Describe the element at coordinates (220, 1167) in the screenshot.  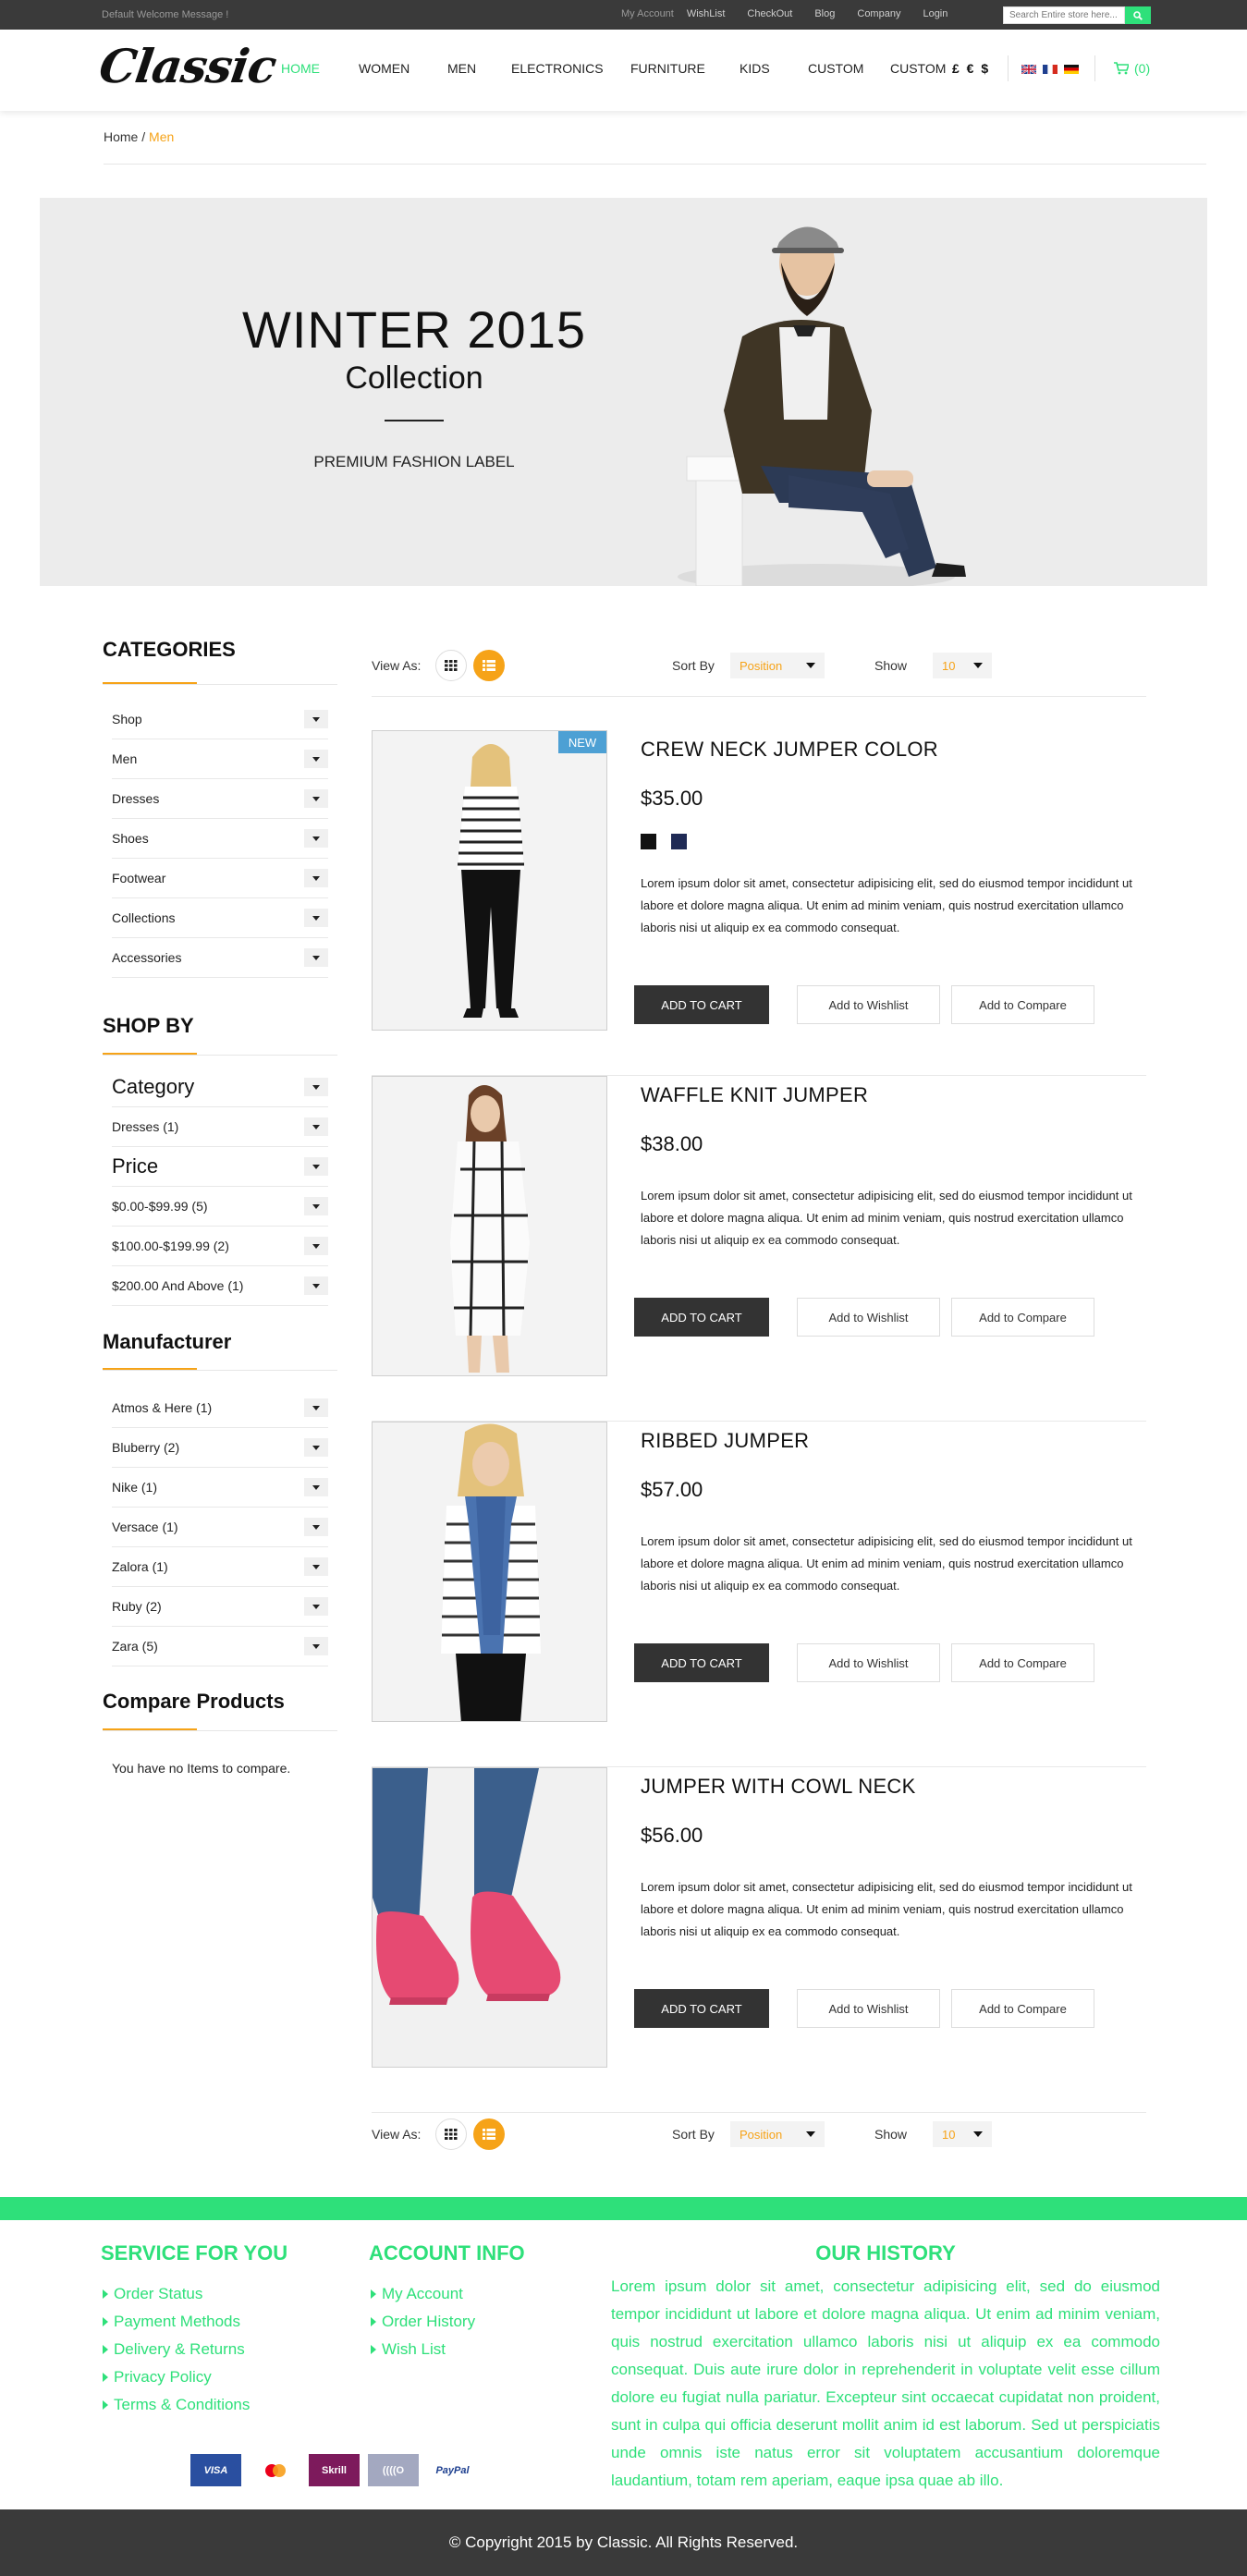
I see `filter-heading-price: Price` at that location.